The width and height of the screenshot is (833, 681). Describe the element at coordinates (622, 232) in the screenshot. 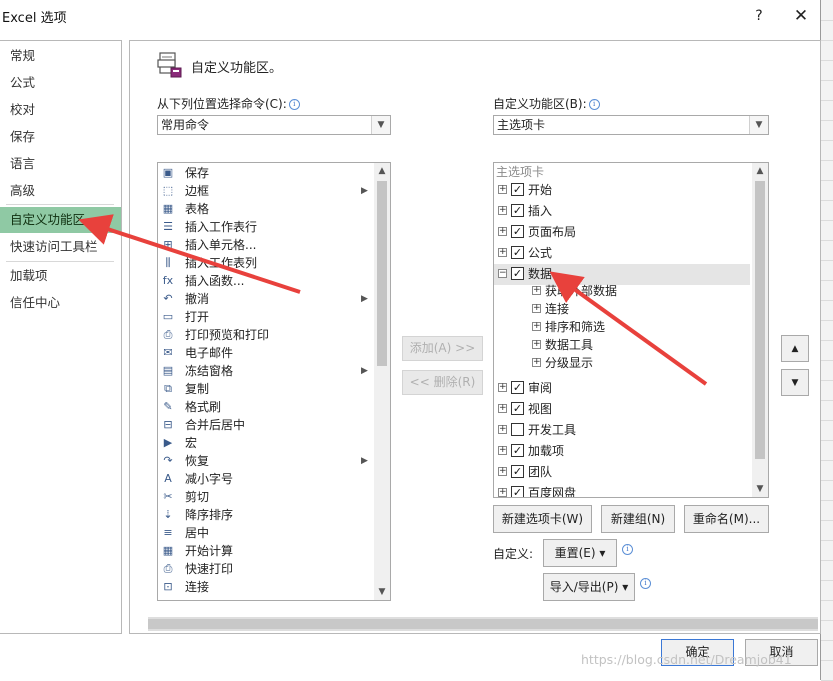

I see `tree-tab-item: + ✓ 页面布局` at that location.